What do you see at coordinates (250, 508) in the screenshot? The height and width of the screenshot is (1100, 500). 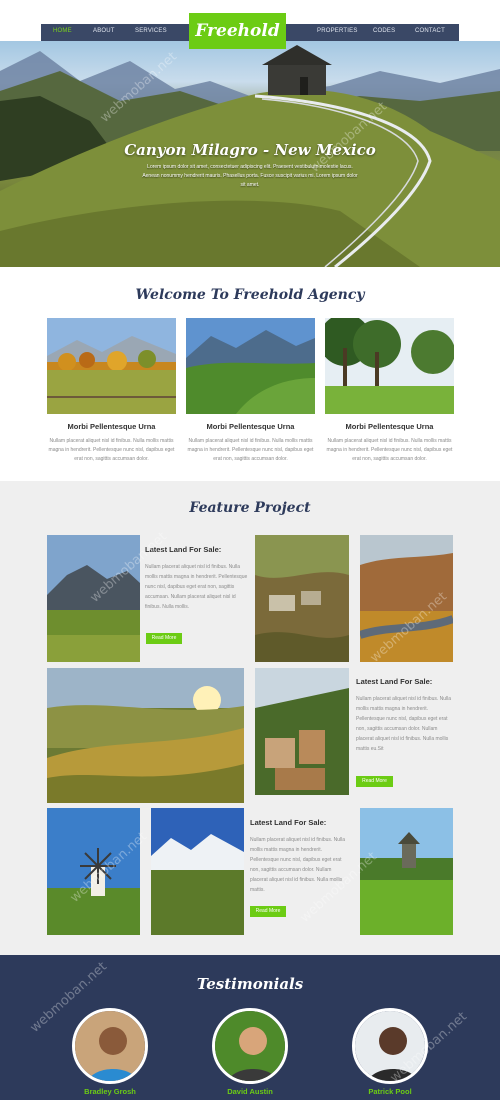 I see `feature-title: Feature Project` at bounding box center [250, 508].